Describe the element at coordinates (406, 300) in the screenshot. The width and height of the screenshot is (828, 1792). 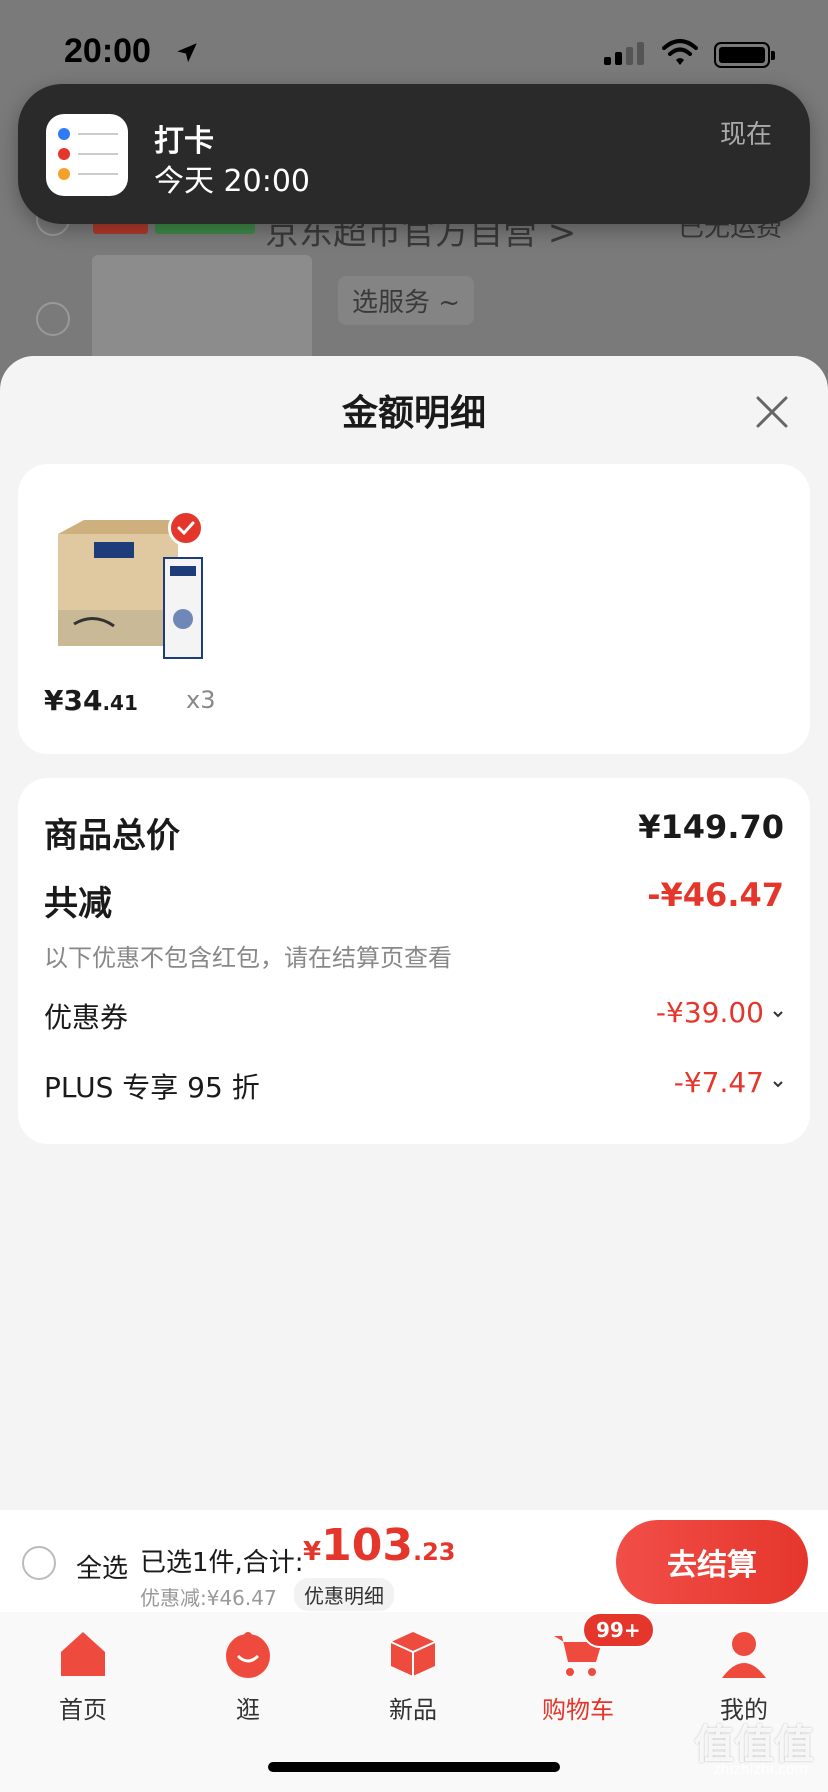
I see `background-service-select: 选服务 ~` at that location.